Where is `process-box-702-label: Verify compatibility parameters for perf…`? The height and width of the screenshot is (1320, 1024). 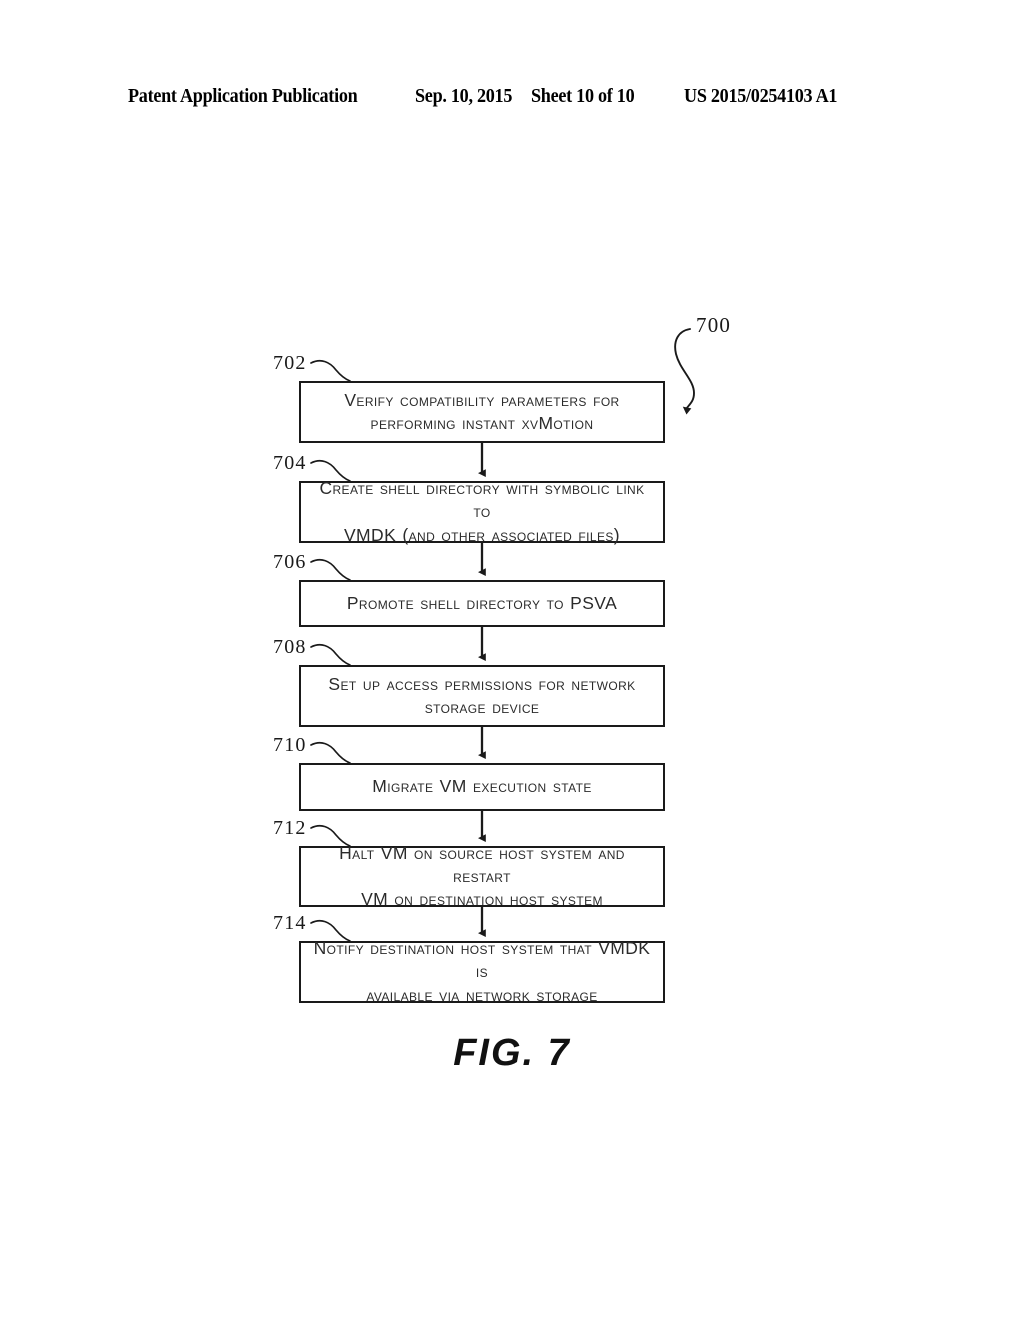 process-box-702-label: Verify compatibility parameters for perf… is located at coordinates (482, 411).